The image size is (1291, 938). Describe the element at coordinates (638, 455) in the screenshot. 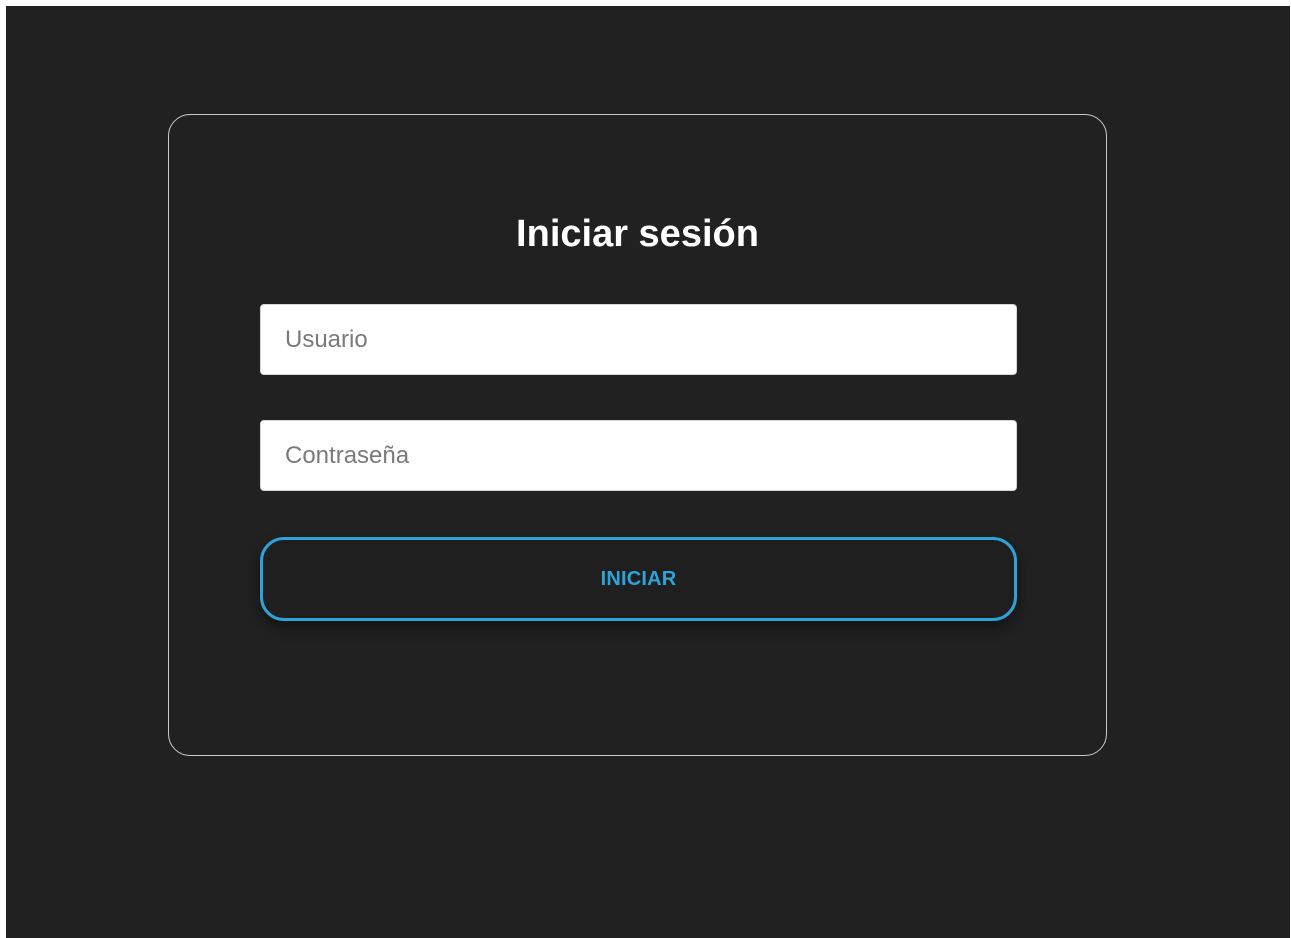

I see `password-input` at that location.